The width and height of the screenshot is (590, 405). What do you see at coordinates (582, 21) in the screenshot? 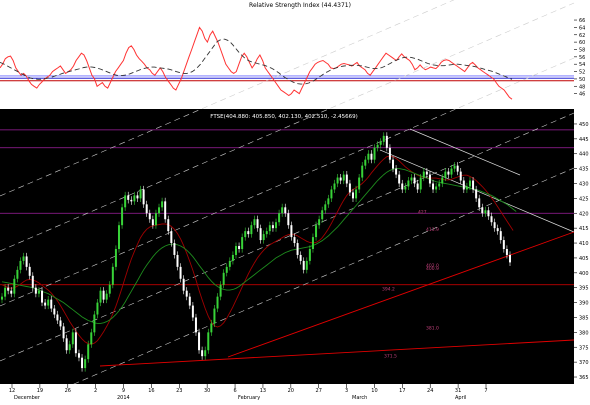
I see `rsi-y-tick-label: 66` at bounding box center [582, 21].